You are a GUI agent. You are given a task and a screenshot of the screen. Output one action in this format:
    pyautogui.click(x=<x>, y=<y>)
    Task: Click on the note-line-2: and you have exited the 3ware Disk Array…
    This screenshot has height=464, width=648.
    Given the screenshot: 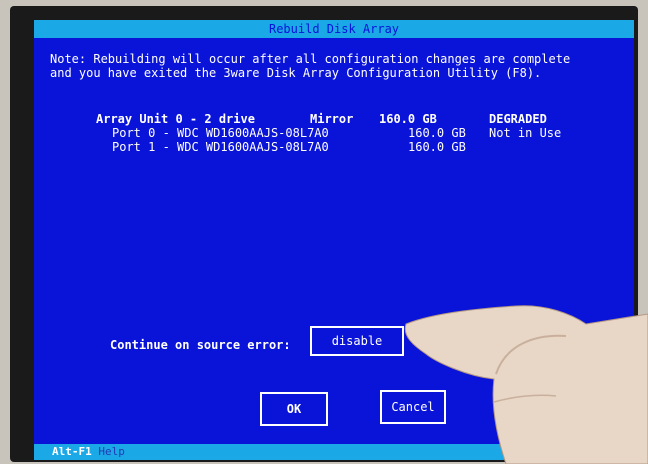 What is the action you would take?
    pyautogui.click(x=296, y=73)
    